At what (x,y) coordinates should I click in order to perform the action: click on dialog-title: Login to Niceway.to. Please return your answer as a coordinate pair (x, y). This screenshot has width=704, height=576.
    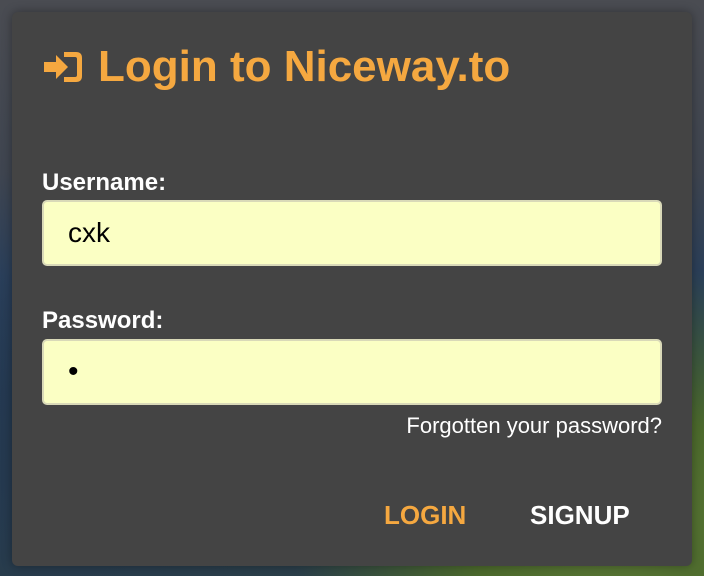
    Looking at the image, I should click on (276, 67).